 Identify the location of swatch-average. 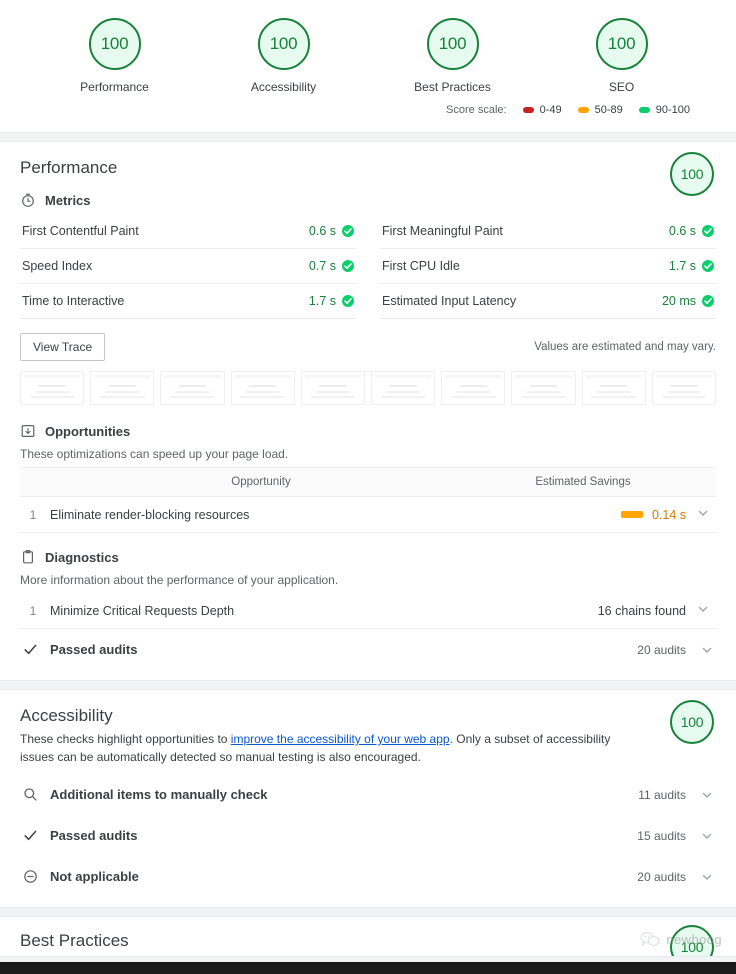
(583, 110).